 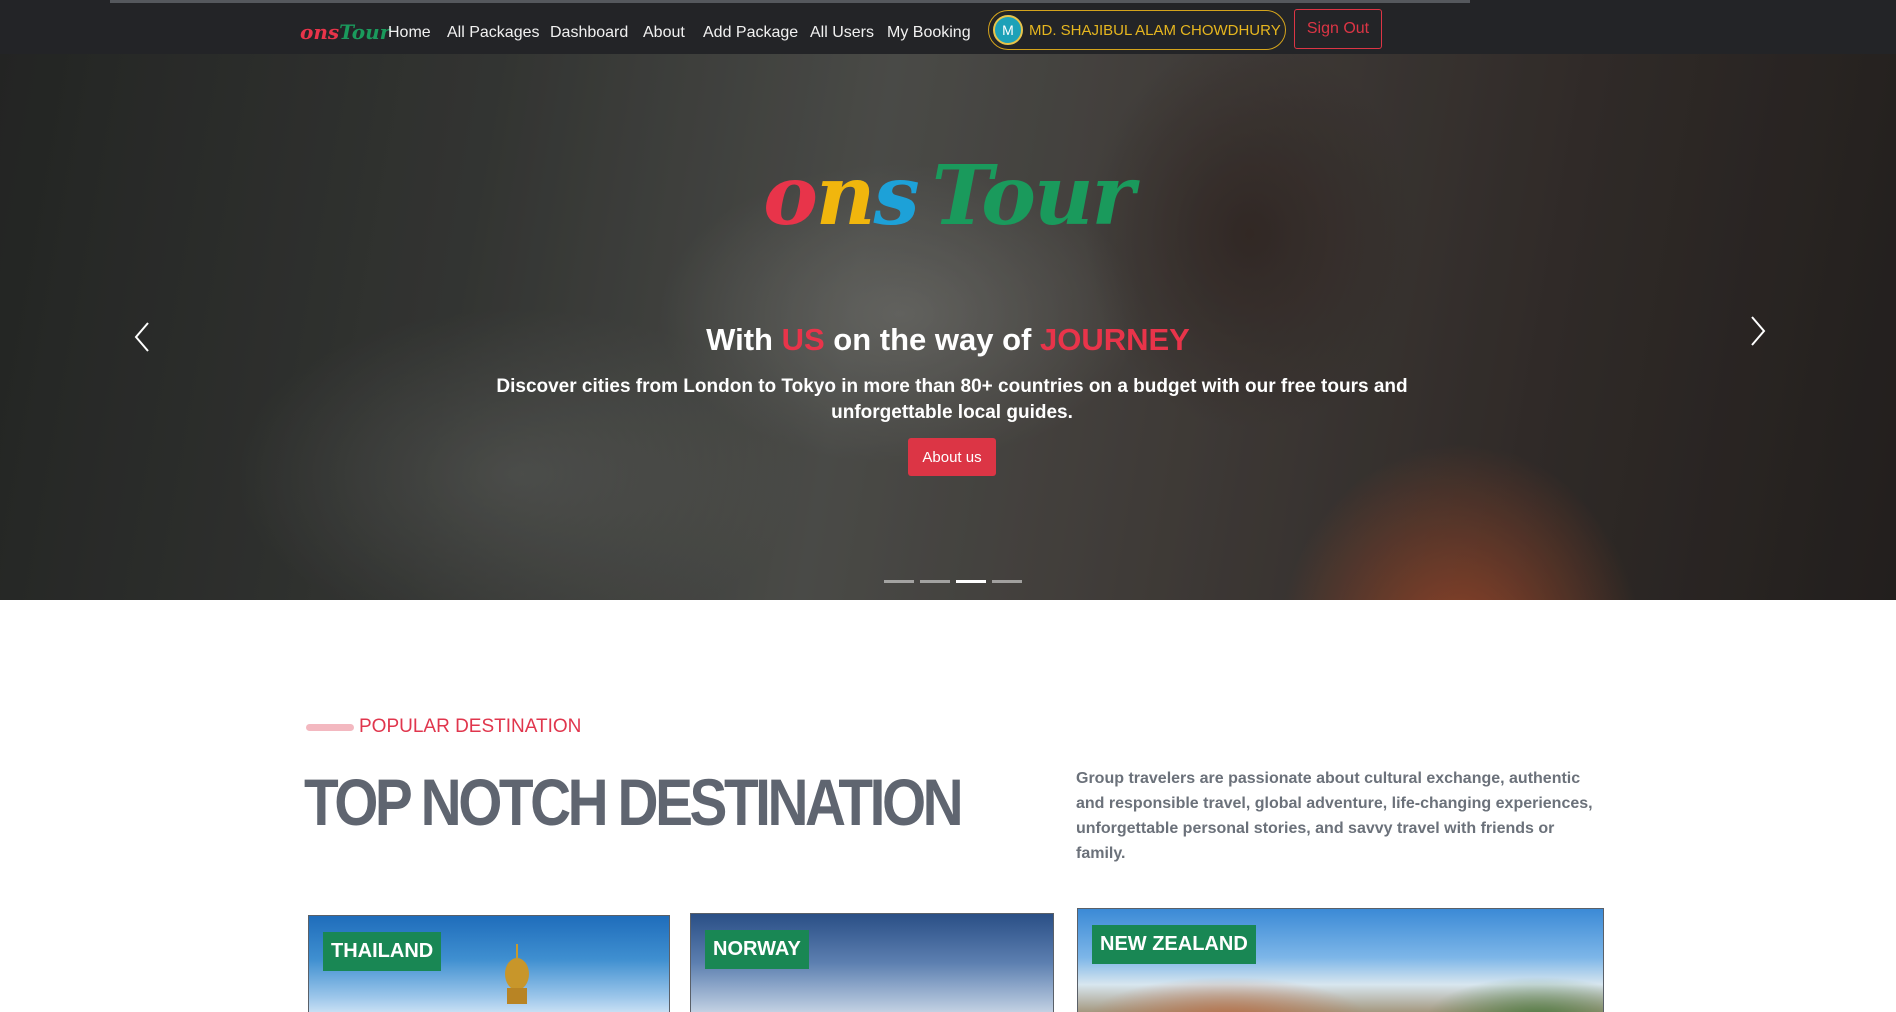 I want to click on avatar: M, so click(x=1008, y=30).